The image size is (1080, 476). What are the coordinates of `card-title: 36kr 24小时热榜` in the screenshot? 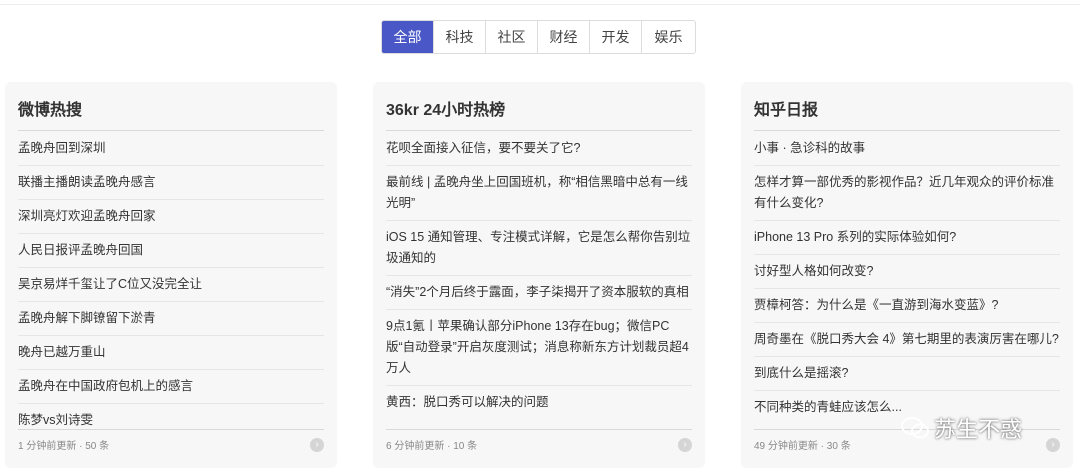 It's located at (539, 113).